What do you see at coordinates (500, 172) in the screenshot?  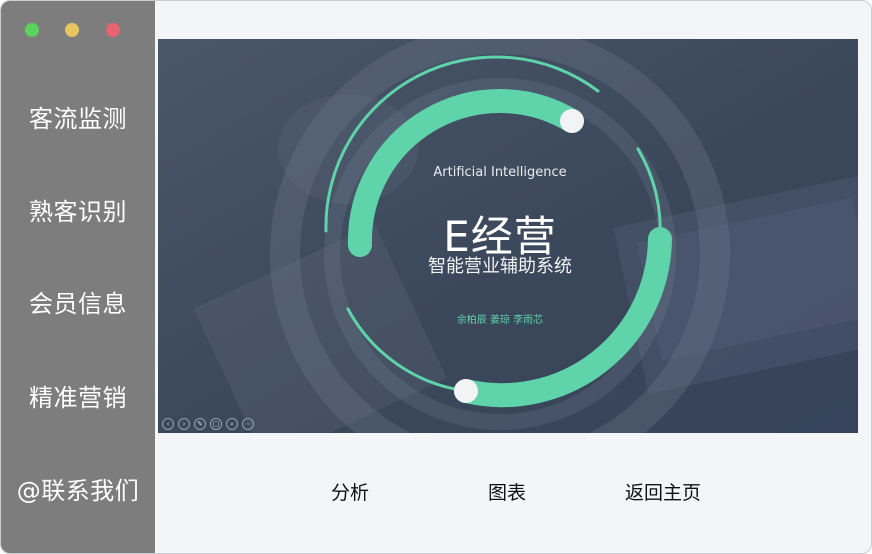 I see `slide-subtitle-en: Artificial Intelligence` at bounding box center [500, 172].